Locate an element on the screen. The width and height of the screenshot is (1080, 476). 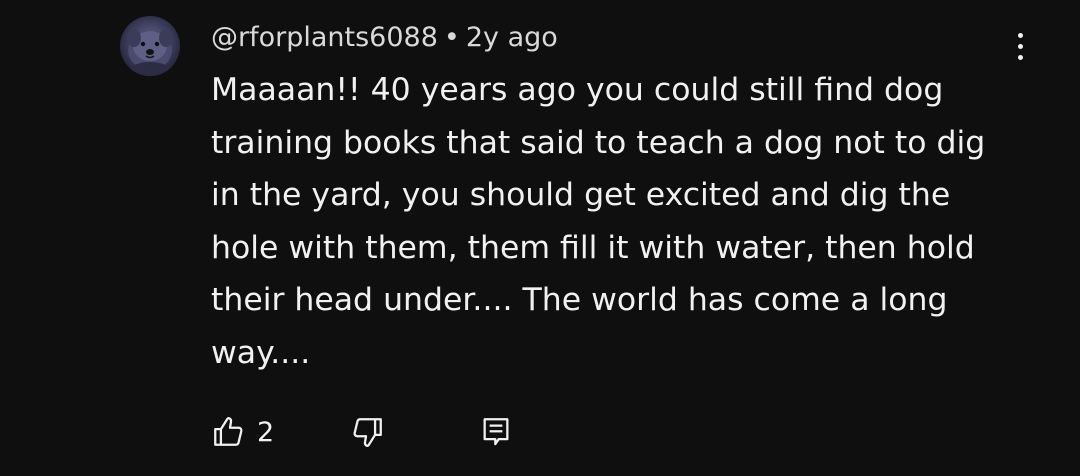
more-options-button is located at coordinates (1020, 46).